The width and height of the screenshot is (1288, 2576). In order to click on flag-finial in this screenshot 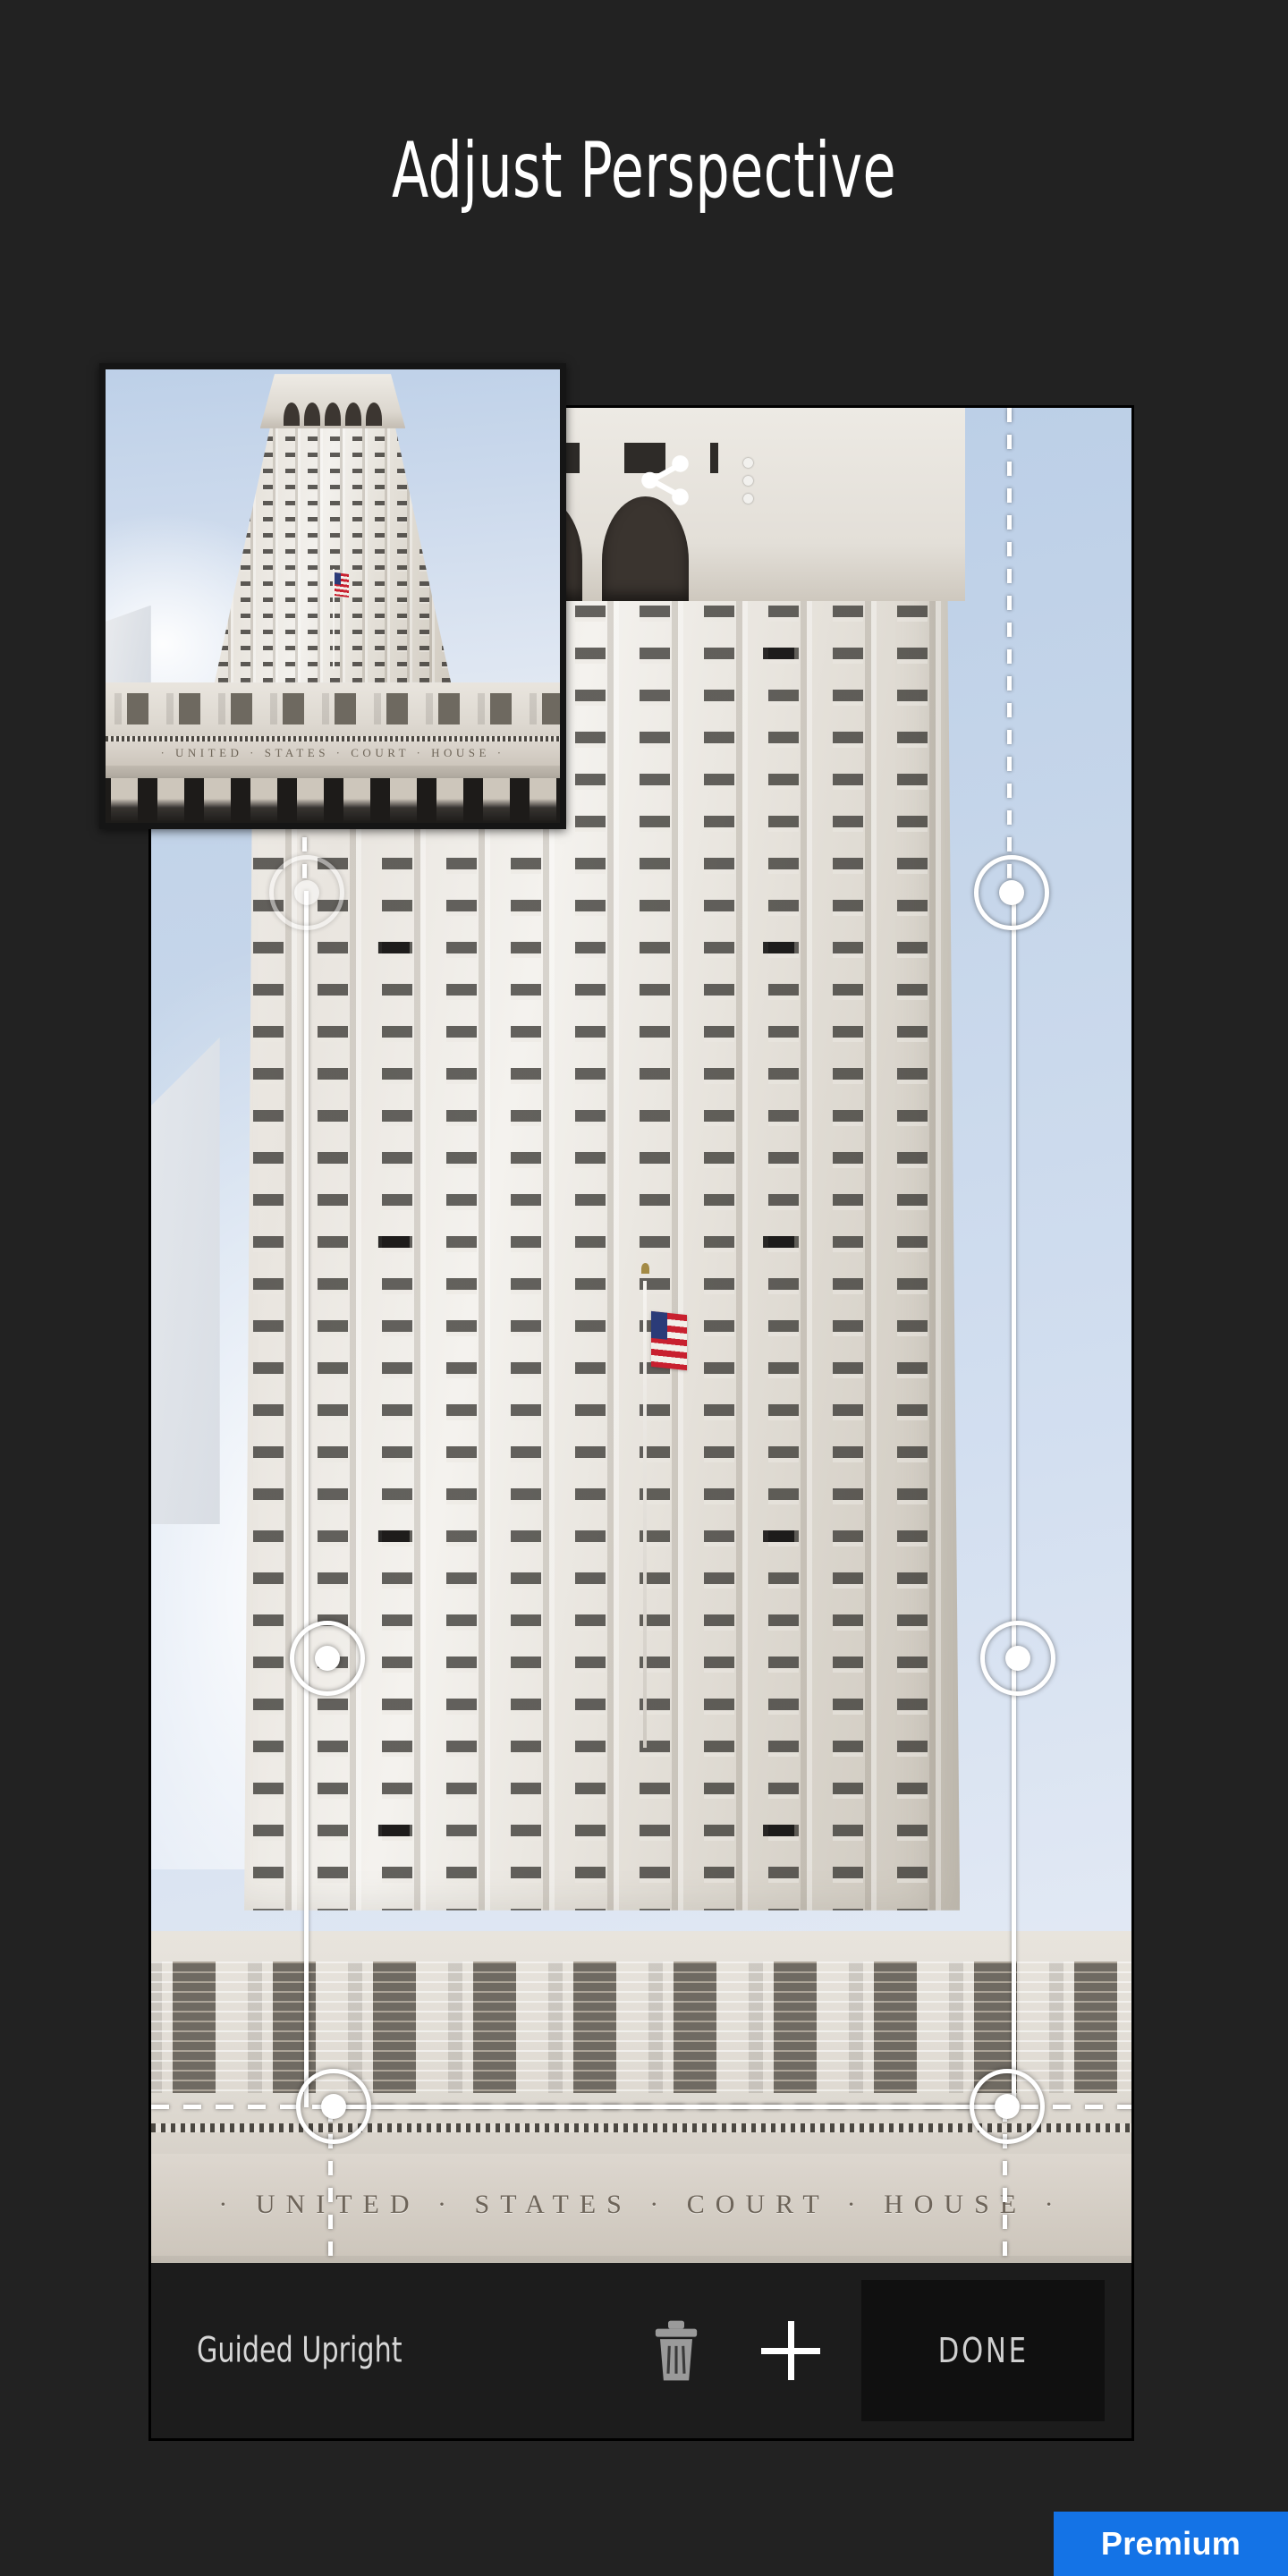, I will do `click(645, 1268)`.